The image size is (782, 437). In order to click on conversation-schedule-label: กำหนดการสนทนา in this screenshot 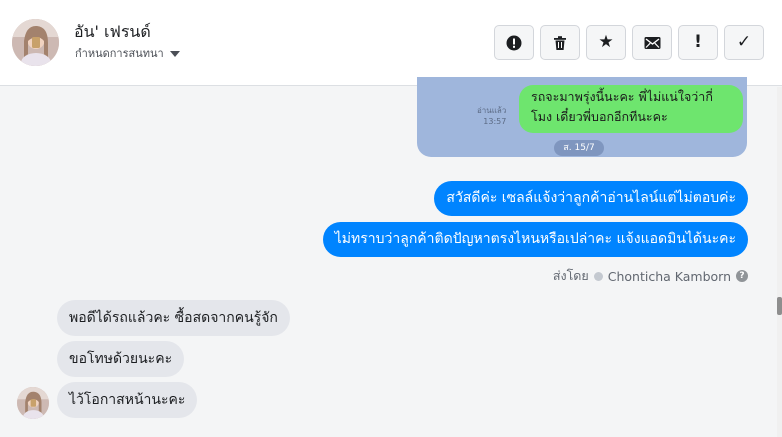, I will do `click(119, 53)`.